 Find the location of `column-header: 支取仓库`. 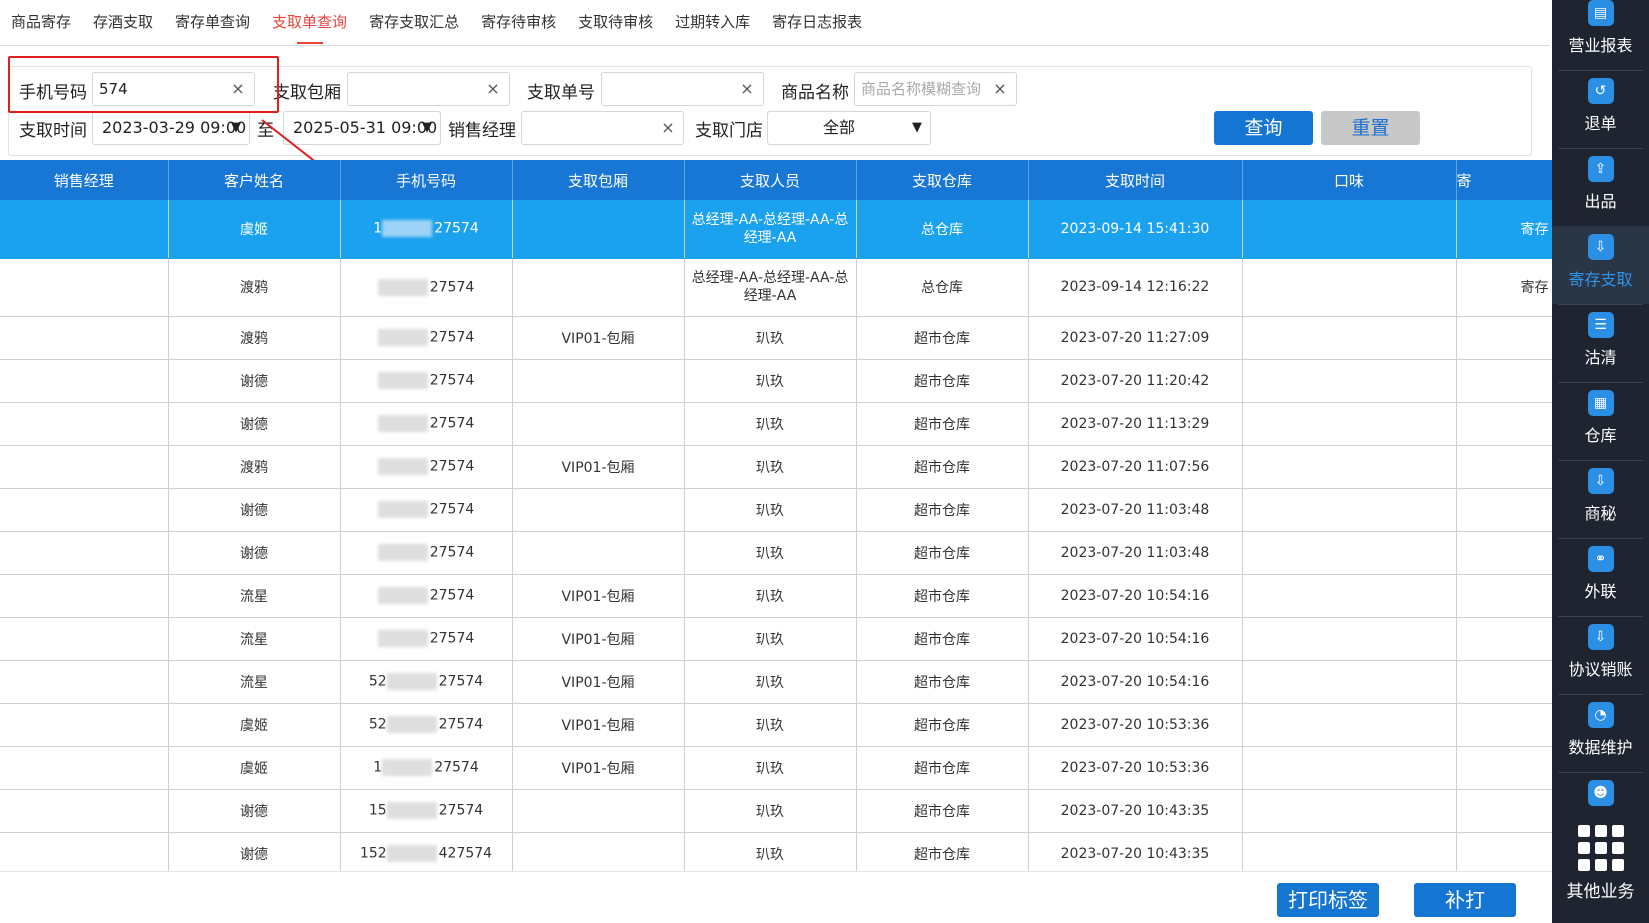

column-header: 支取仓库 is located at coordinates (942, 180).